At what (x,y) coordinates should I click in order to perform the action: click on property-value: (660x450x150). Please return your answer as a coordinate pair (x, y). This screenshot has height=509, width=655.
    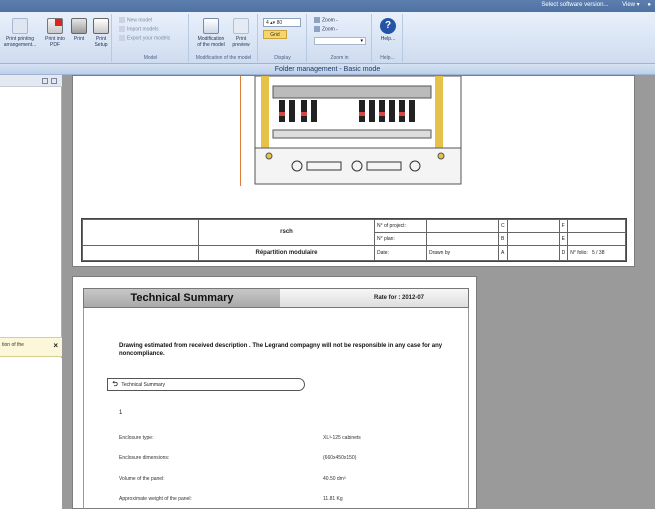
    Looking at the image, I should click on (340, 458).